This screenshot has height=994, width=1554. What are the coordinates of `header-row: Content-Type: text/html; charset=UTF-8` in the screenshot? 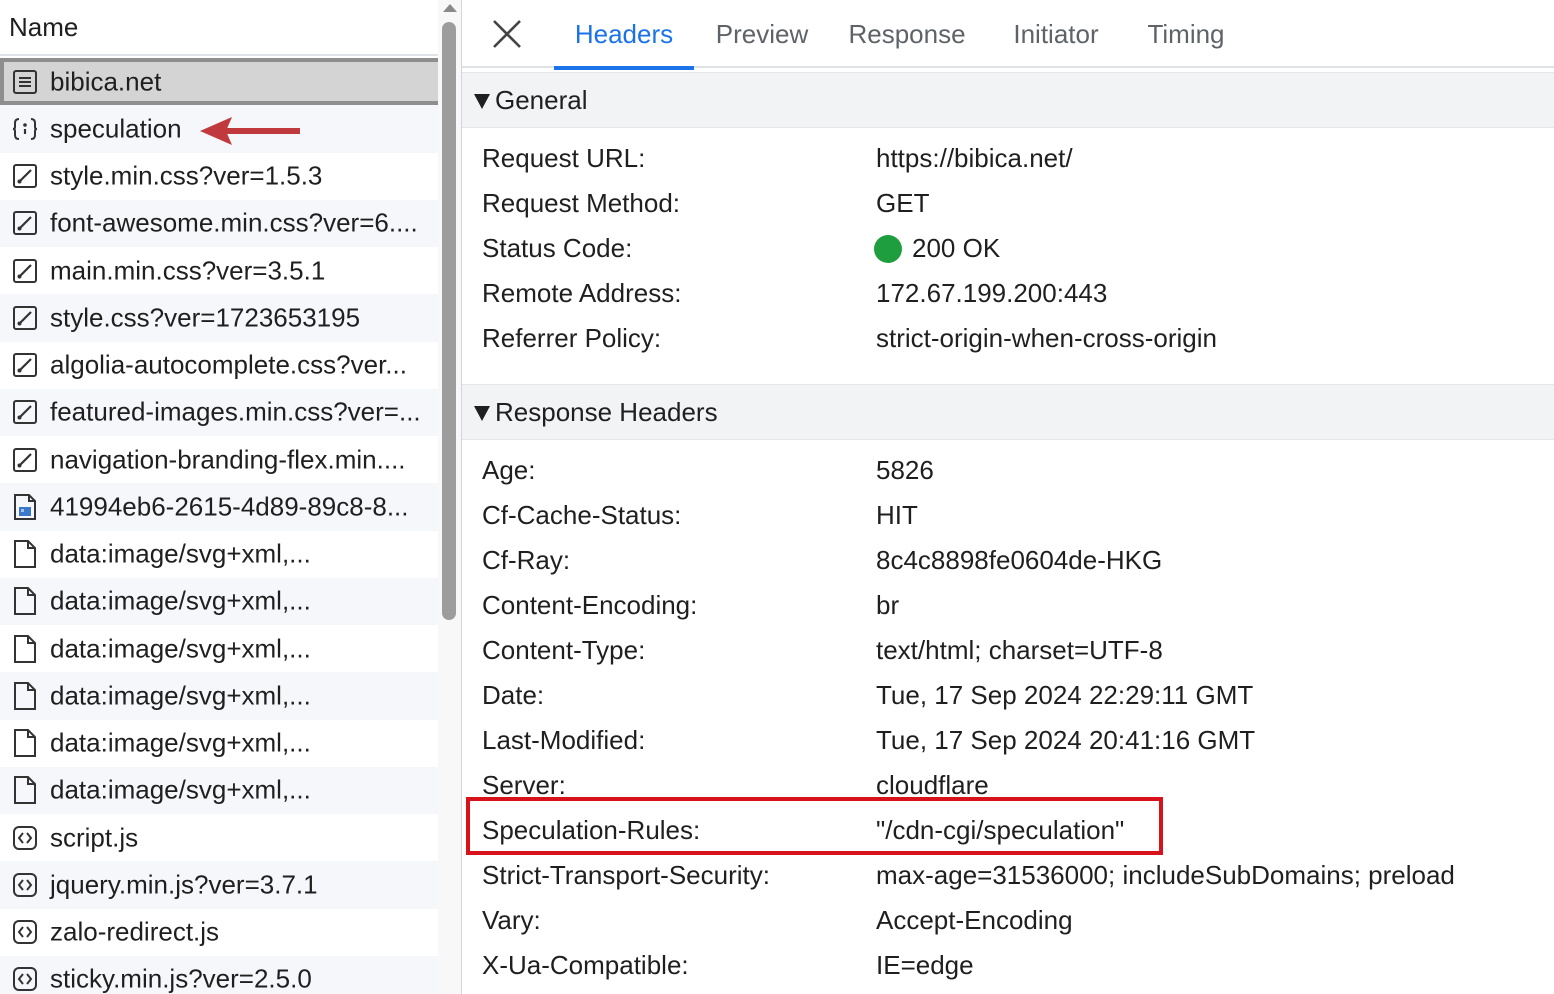 It's located at (1008, 649).